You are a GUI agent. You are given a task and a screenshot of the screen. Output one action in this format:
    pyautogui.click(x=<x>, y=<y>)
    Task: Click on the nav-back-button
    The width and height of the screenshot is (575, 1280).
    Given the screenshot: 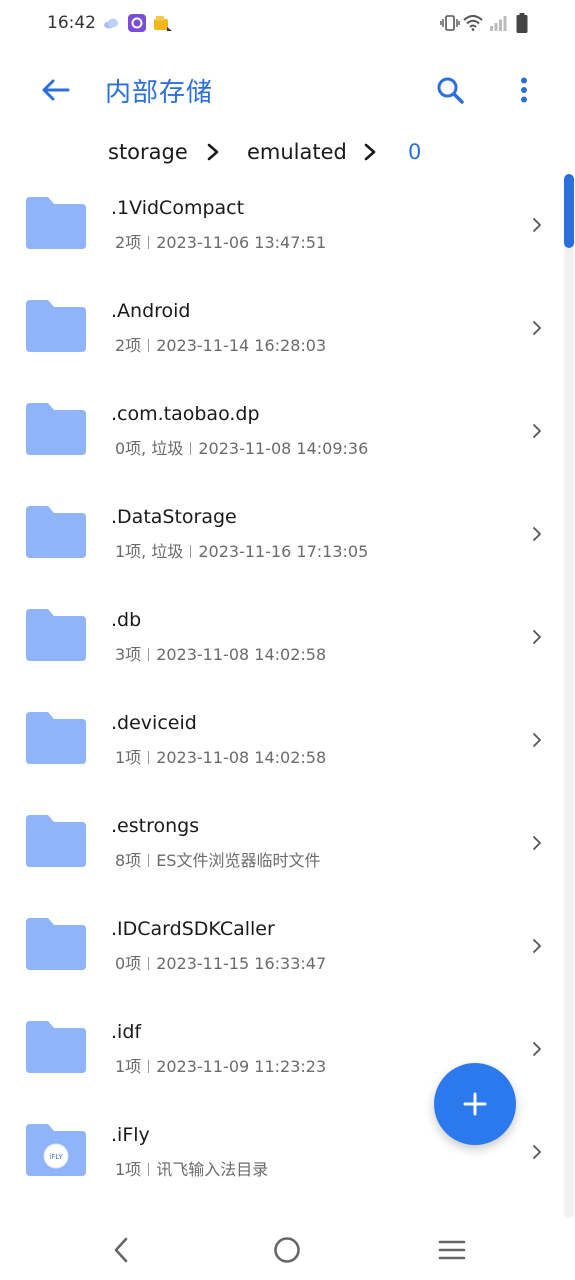 What is the action you would take?
    pyautogui.click(x=121, y=1250)
    